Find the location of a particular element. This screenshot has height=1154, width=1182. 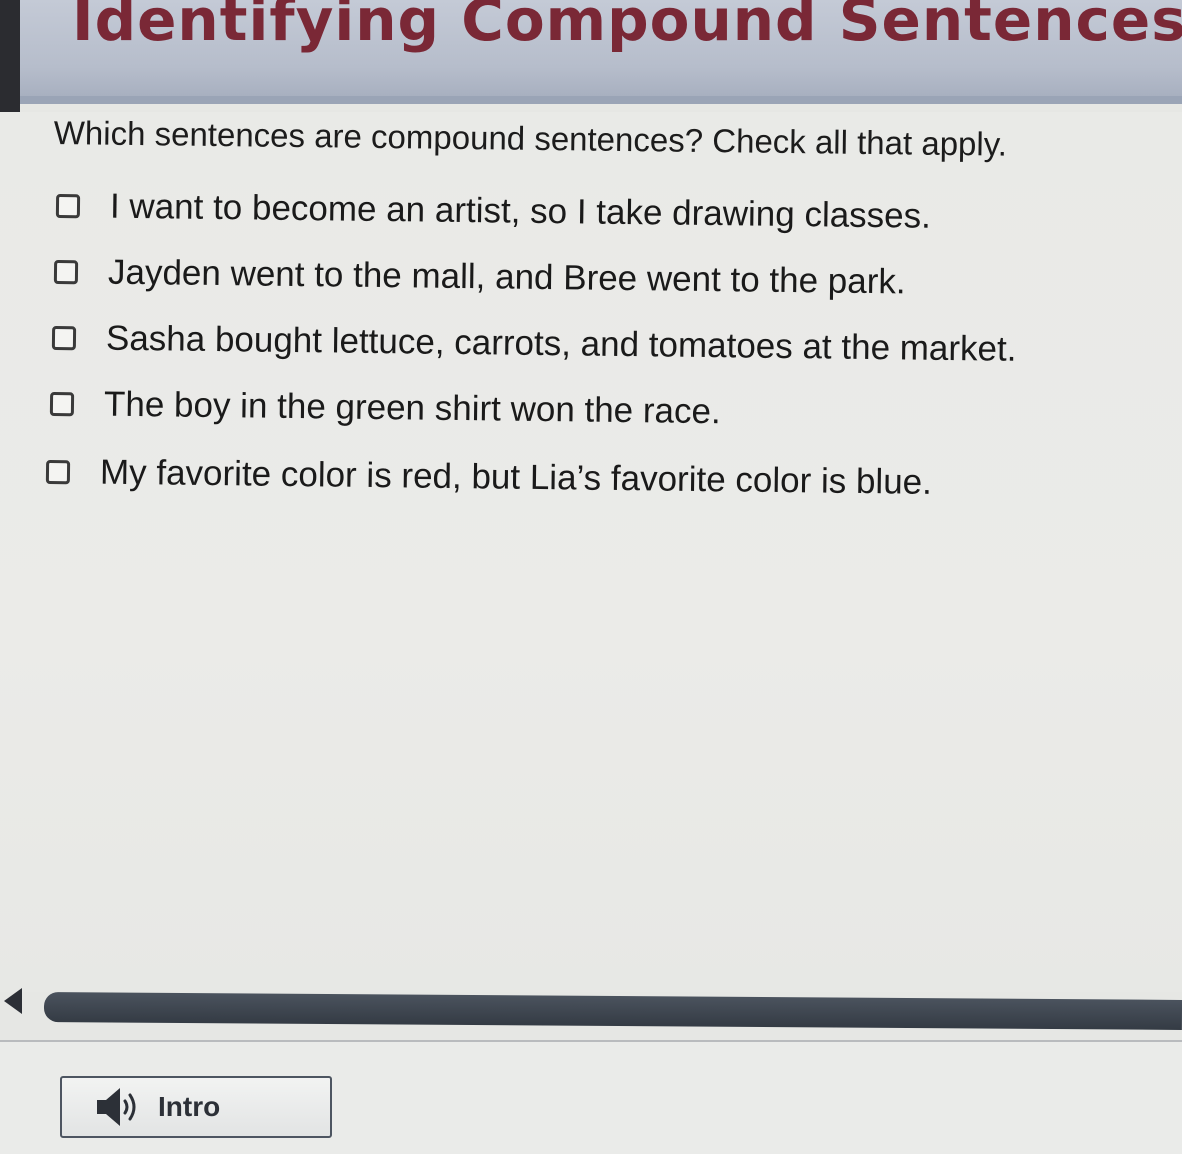

option-4: The boy in the green shirt won the race. is located at coordinates (385, 408).